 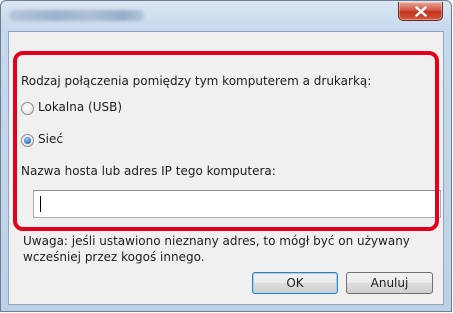 What do you see at coordinates (226, 16) in the screenshot?
I see `title-bar` at bounding box center [226, 16].